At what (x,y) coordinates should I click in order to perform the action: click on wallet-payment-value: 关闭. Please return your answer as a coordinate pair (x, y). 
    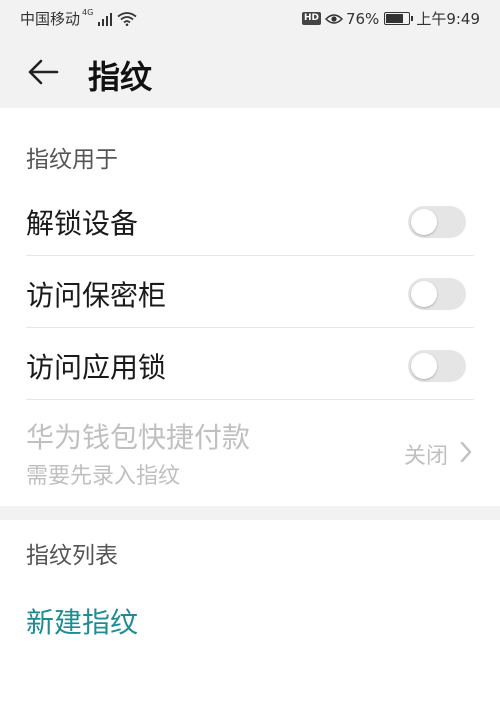
    Looking at the image, I should click on (425, 456).